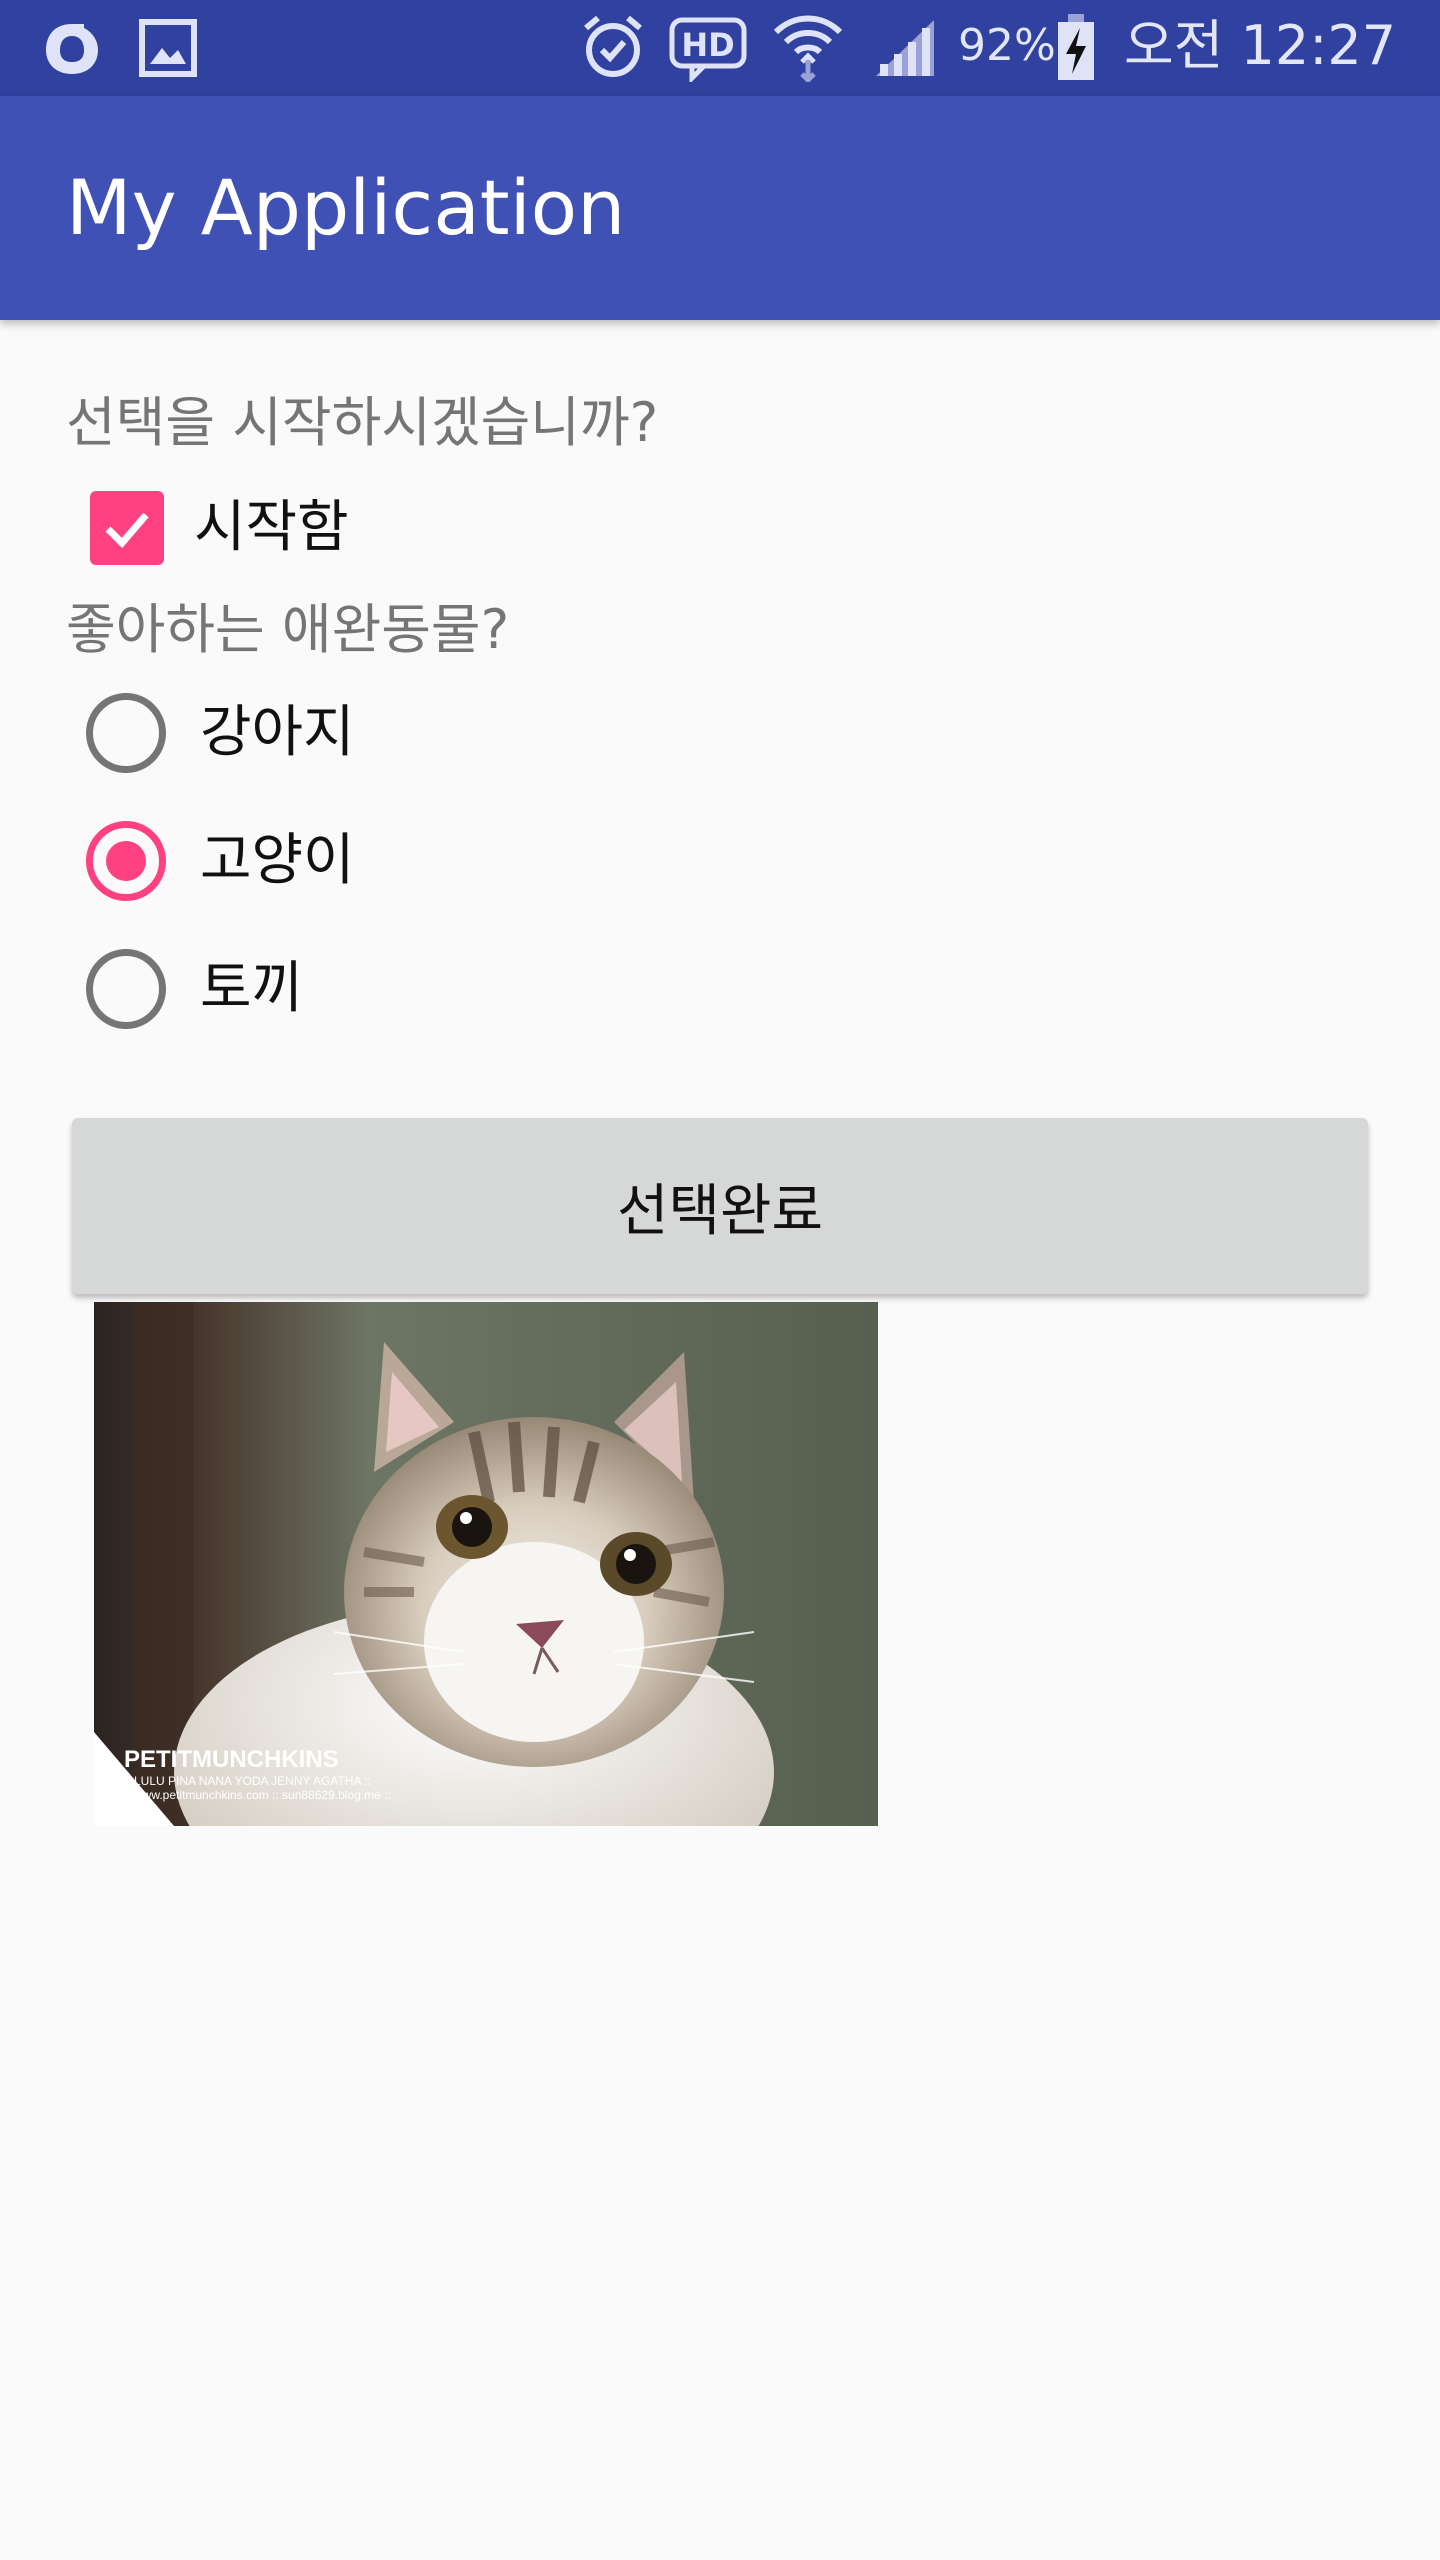 The image size is (1440, 2560). What do you see at coordinates (271, 527) in the screenshot?
I see `checkbox-label: 시작함` at bounding box center [271, 527].